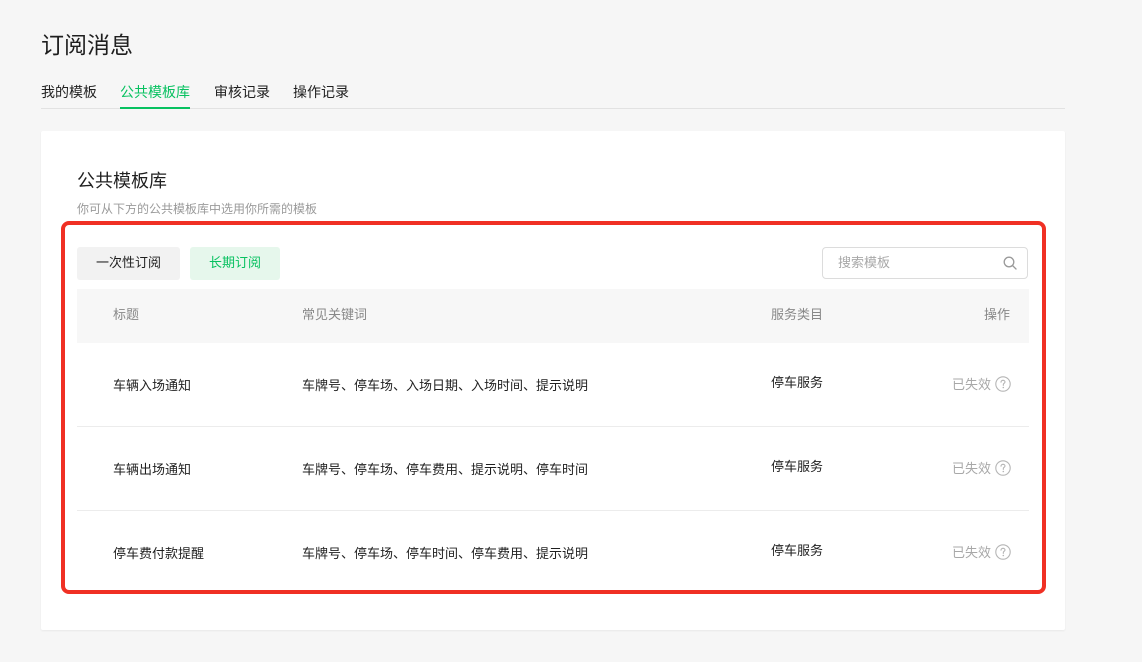 This screenshot has width=1142, height=662. I want to click on header-title: 标题, so click(126, 315).